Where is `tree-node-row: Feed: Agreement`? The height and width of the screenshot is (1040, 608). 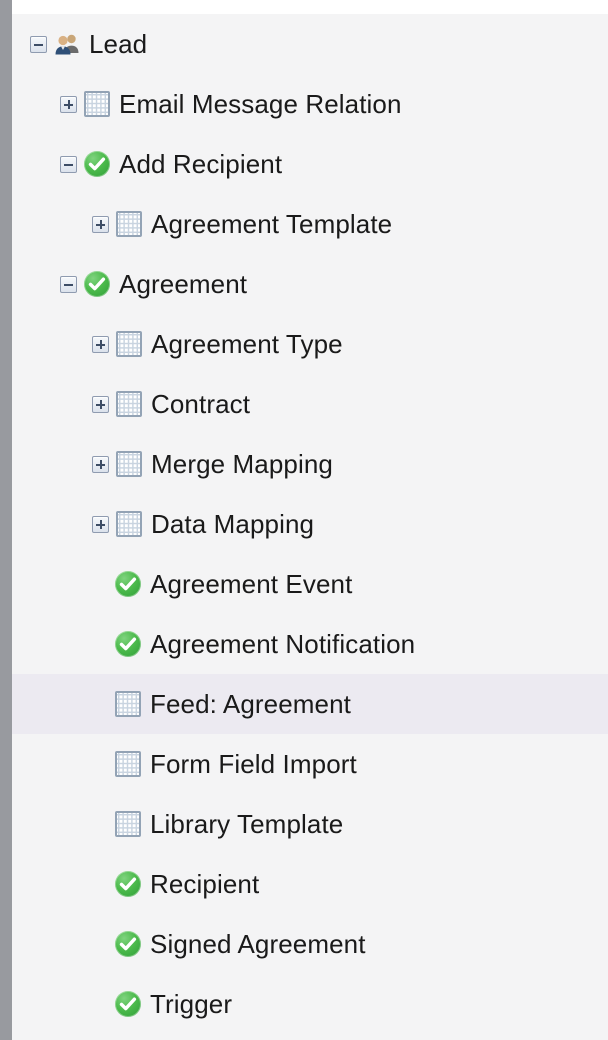 tree-node-row: Feed: Agreement is located at coordinates (310, 704).